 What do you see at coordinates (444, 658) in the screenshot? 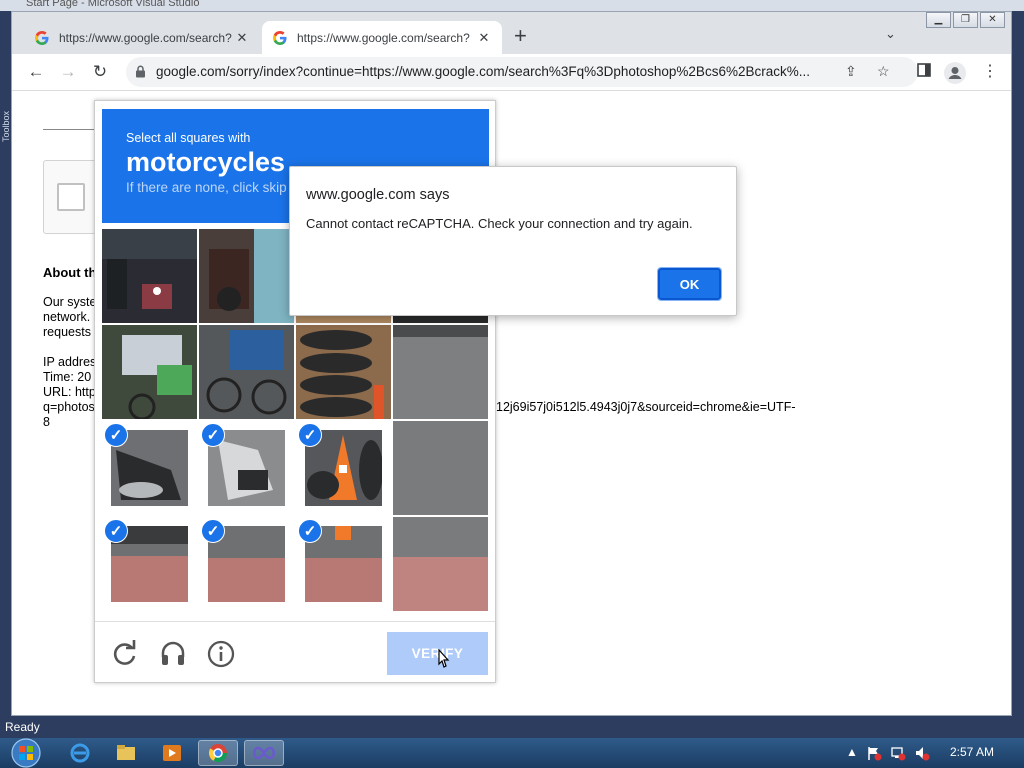
I see `mouse-cursor-icon` at bounding box center [444, 658].